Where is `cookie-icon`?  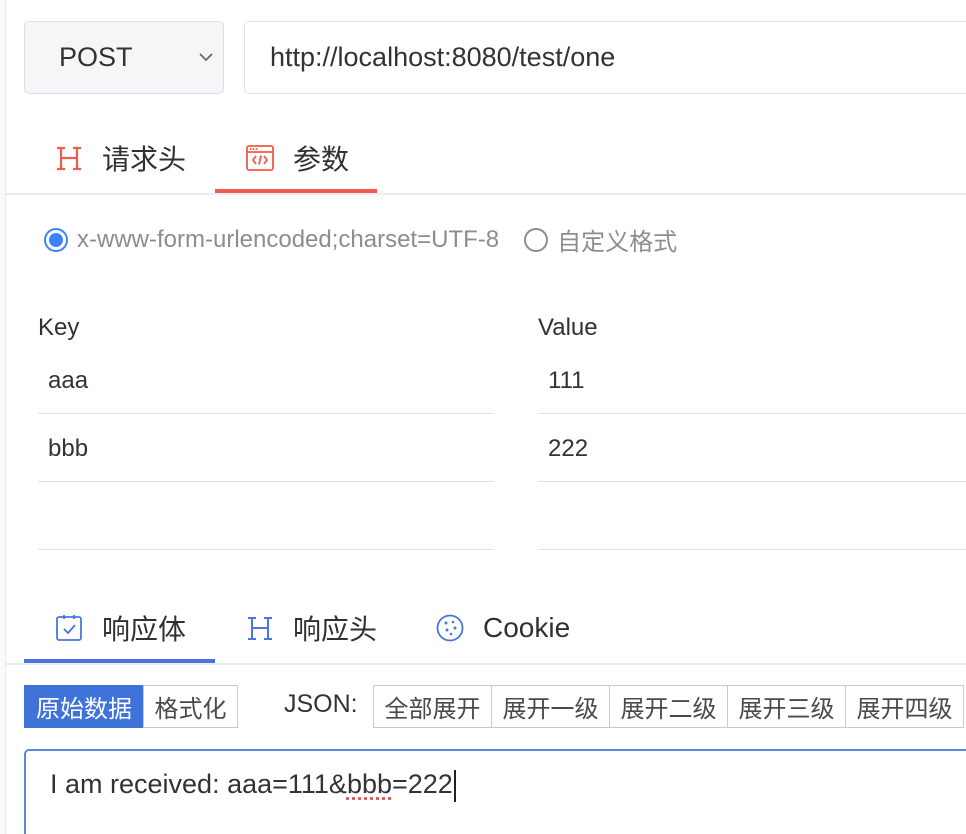 cookie-icon is located at coordinates (450, 628).